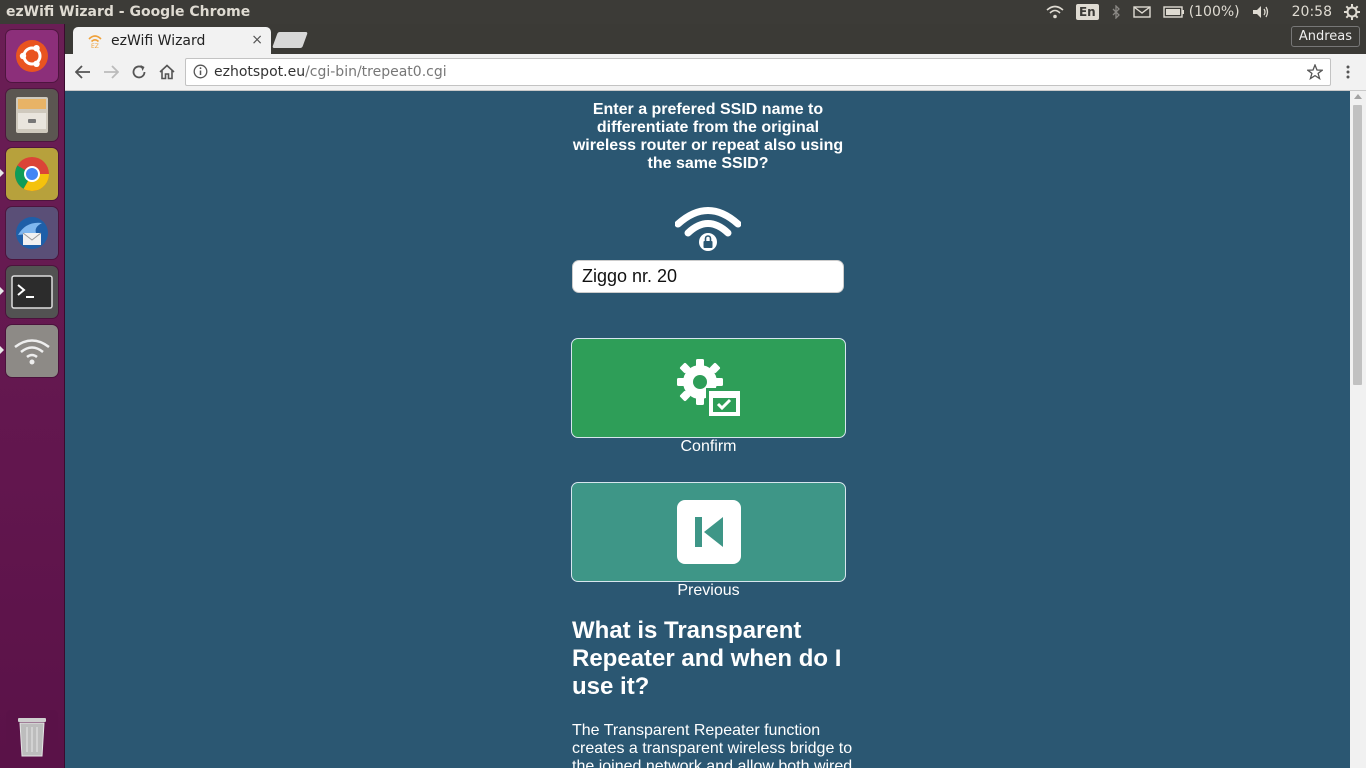 The height and width of the screenshot is (768, 1366). What do you see at coordinates (128, 12) in the screenshot?
I see `window-title: ezWifi Wizard - Google Chrome` at bounding box center [128, 12].